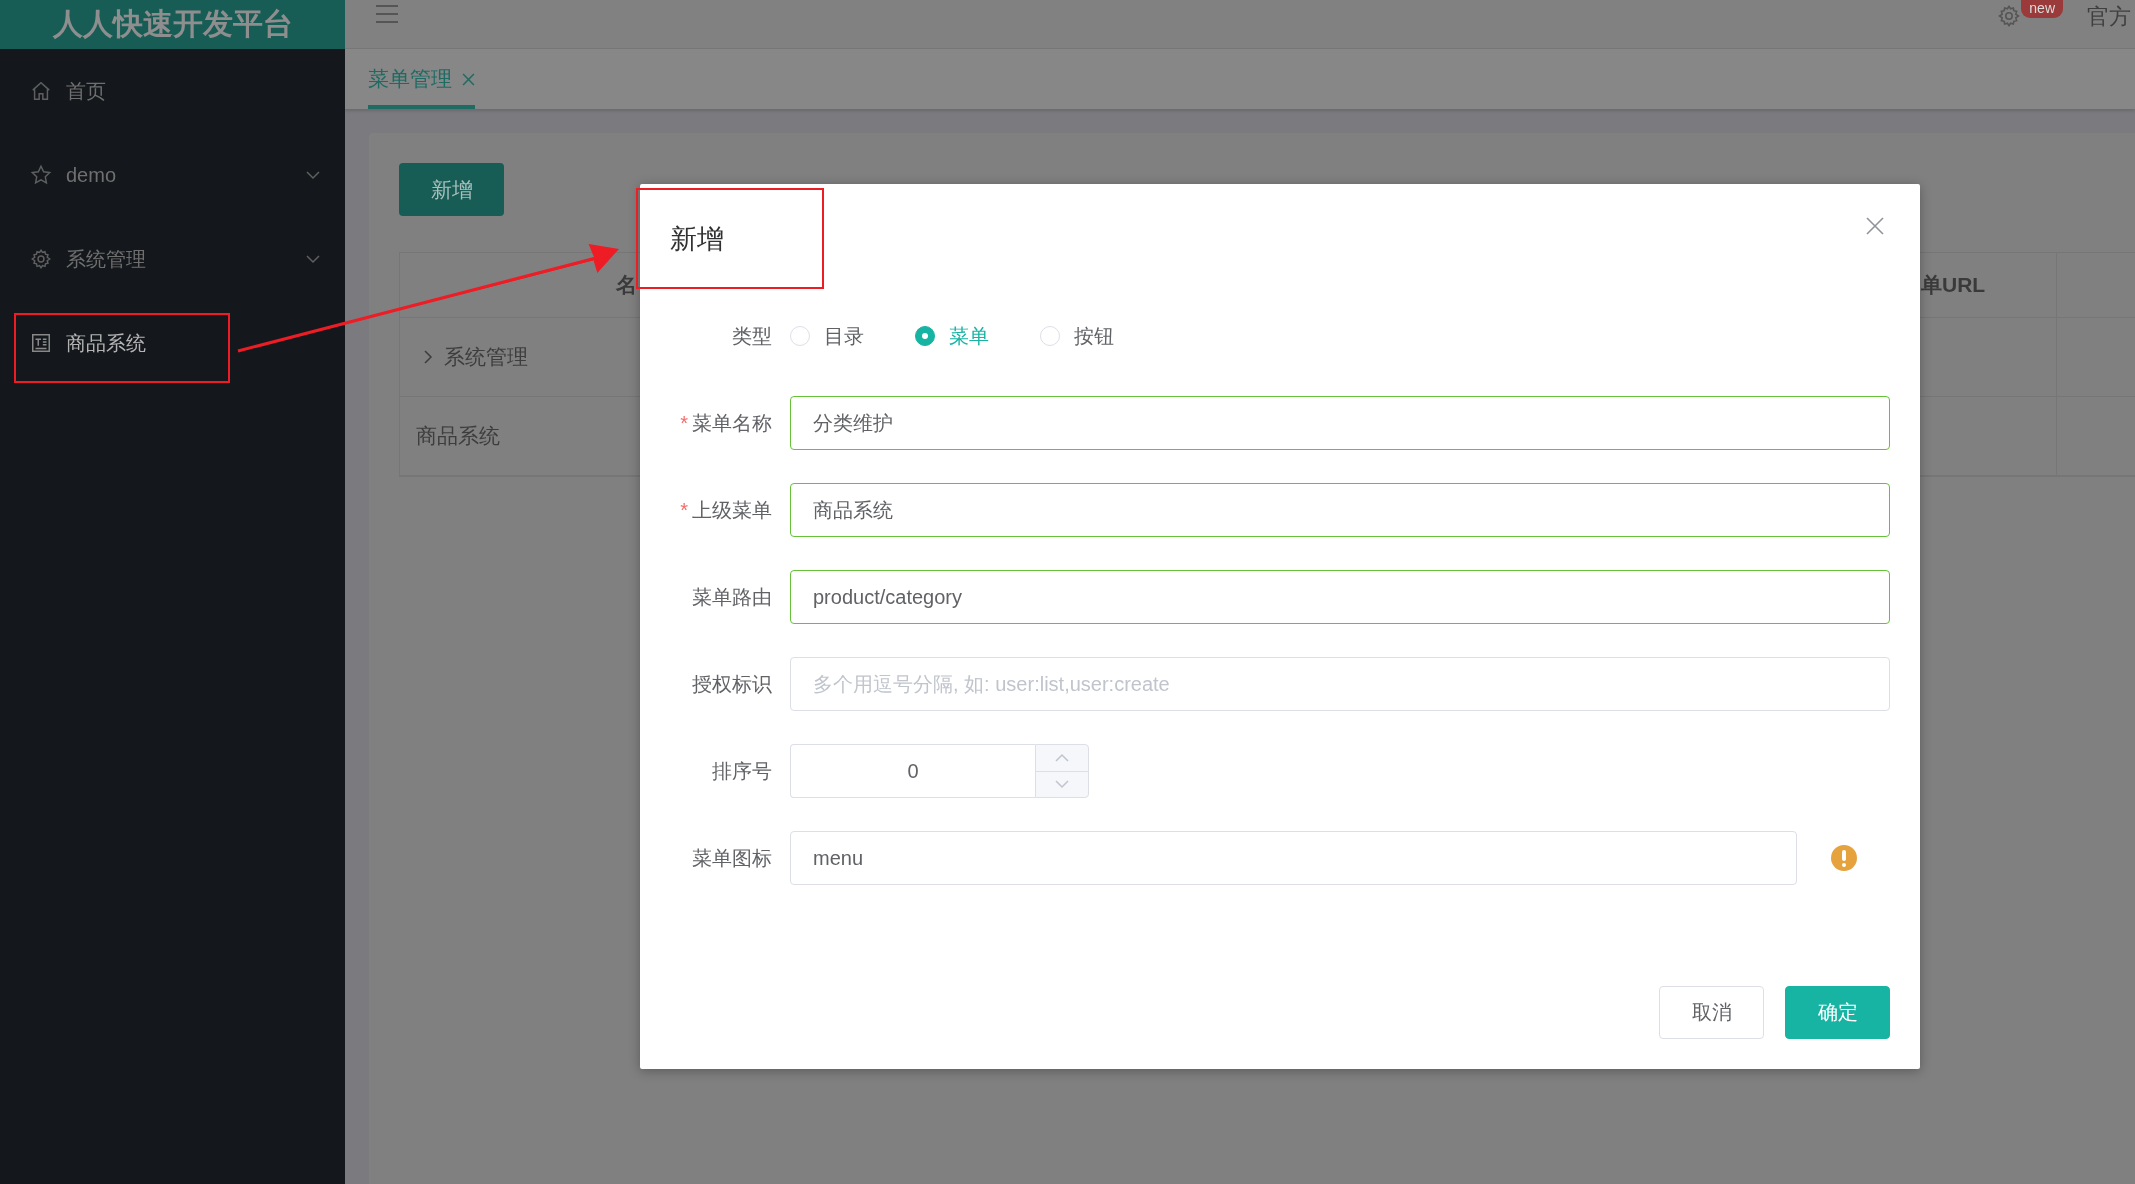 This screenshot has height=1184, width=2135. What do you see at coordinates (458, 436) in the screenshot?
I see `table-cell-text: 商品系统` at bounding box center [458, 436].